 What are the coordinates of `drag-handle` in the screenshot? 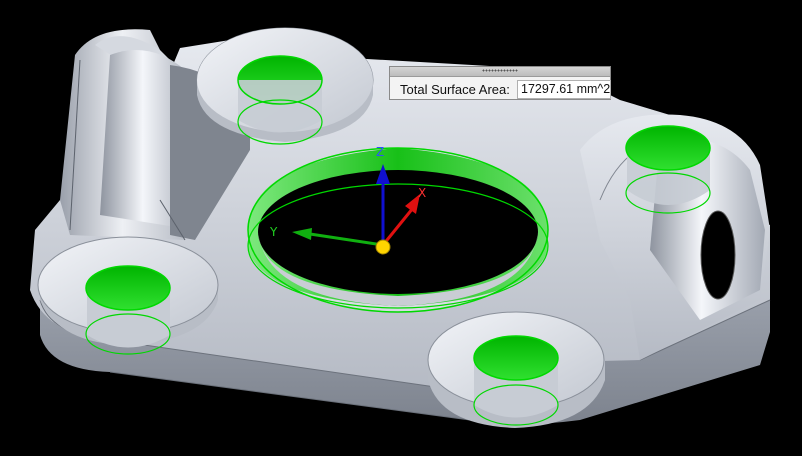 It's located at (500, 72).